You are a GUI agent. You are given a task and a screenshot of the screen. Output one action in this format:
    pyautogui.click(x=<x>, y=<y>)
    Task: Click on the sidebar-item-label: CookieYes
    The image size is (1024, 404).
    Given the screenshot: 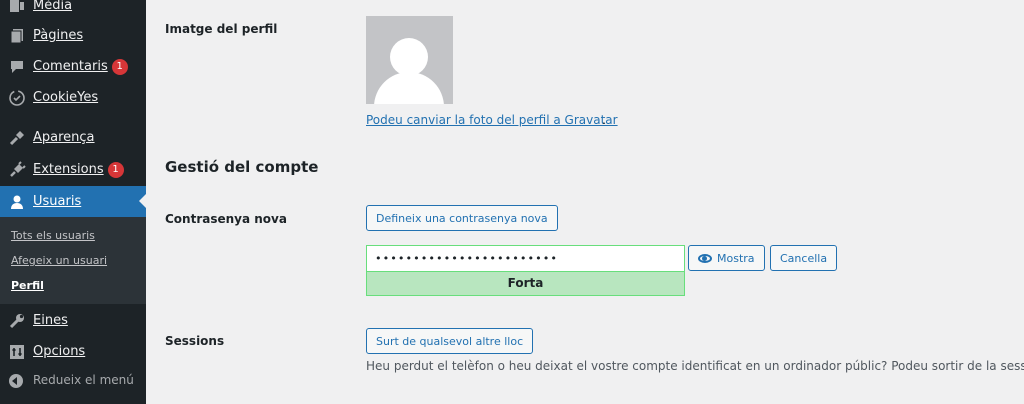 What is the action you would take?
    pyautogui.click(x=66, y=97)
    